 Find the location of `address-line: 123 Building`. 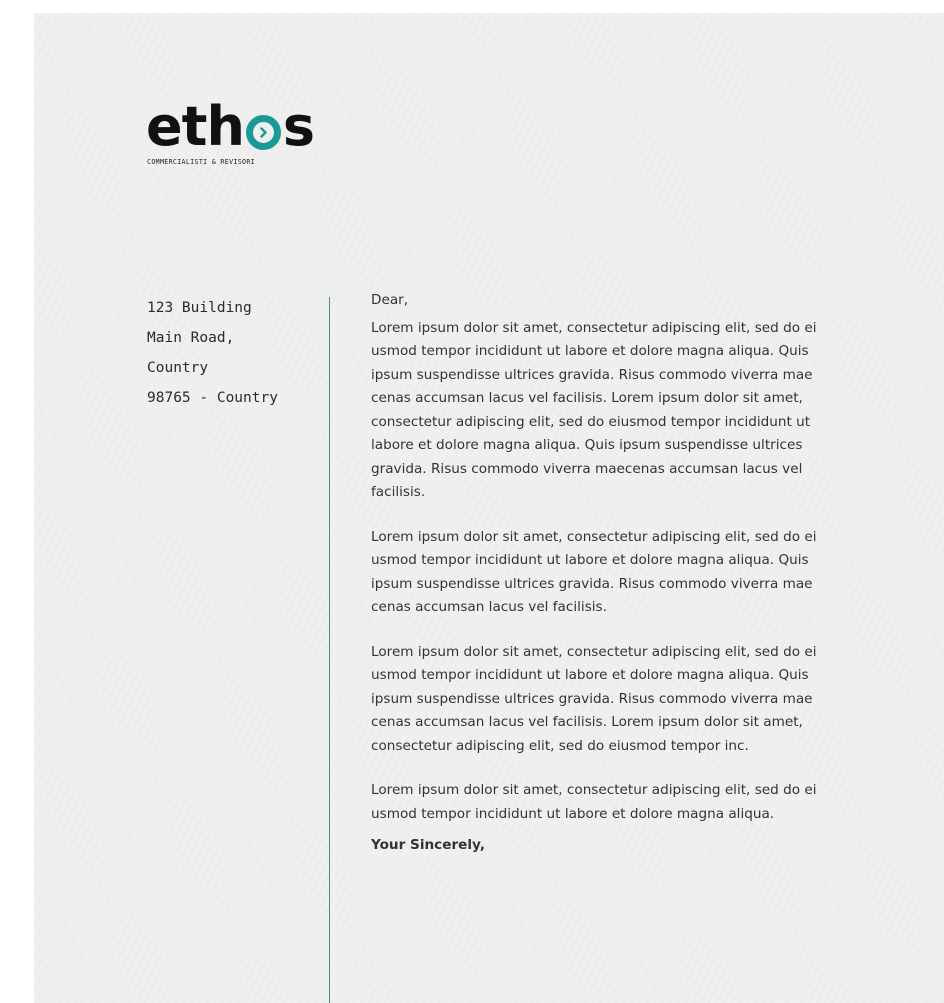

address-line: 123 Building is located at coordinates (199, 308).